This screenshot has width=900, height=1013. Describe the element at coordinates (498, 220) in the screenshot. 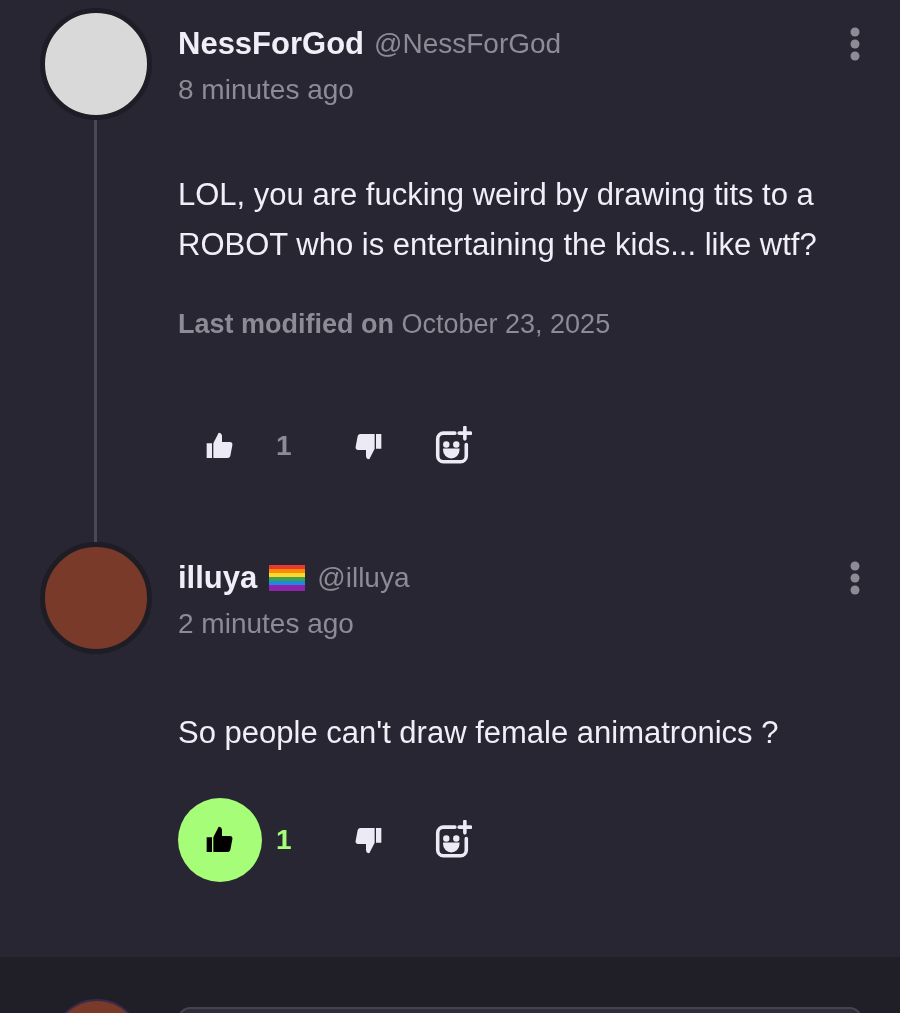

I see `comment-text: LOL, you are fucking weird by drawing tits to a ROBOT who is entertaining the kids... like wtf?` at that location.